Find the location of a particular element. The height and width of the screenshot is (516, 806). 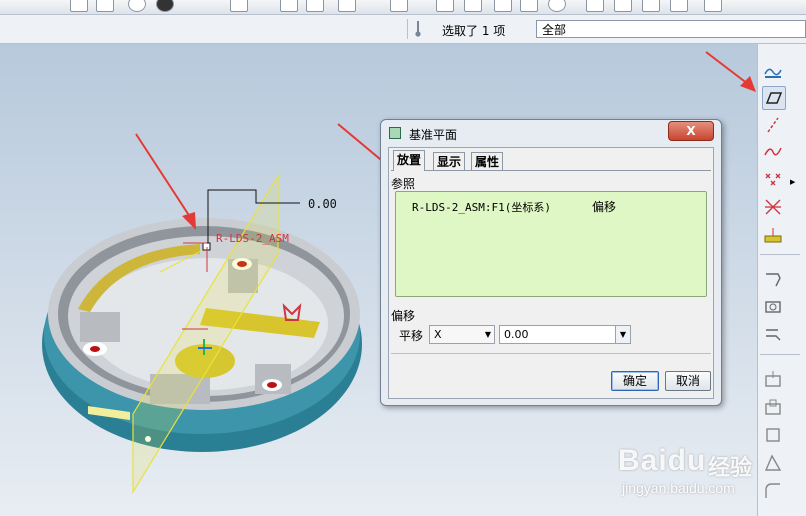

toolbar-button-18-icon is located at coordinates (679, 6).